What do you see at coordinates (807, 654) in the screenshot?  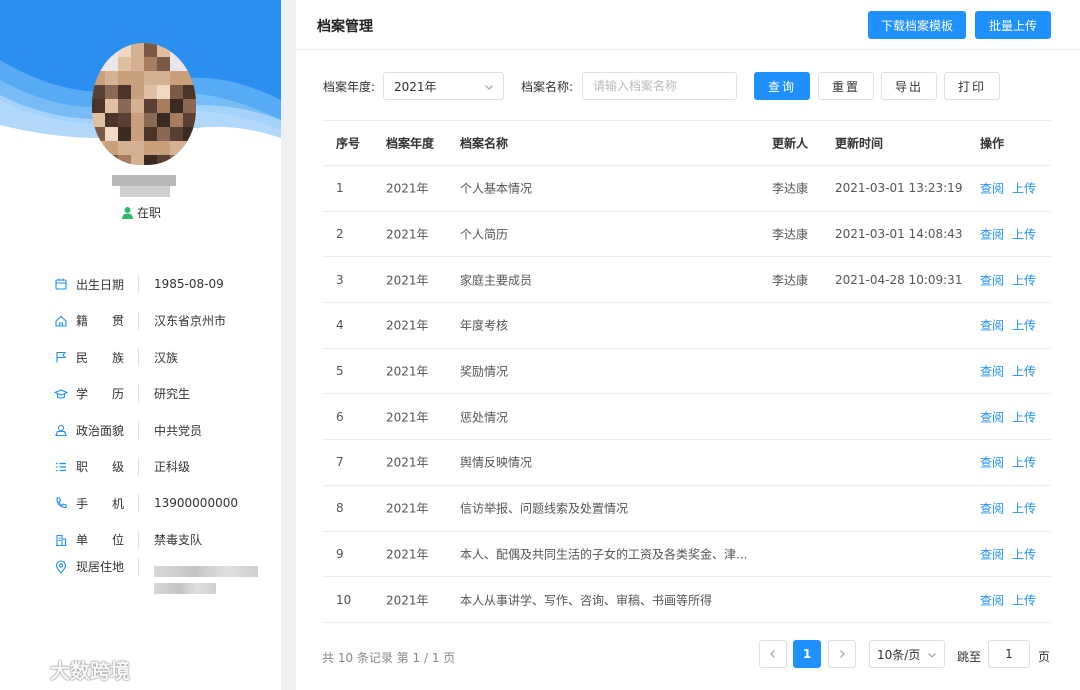 I see `page-button: 1` at bounding box center [807, 654].